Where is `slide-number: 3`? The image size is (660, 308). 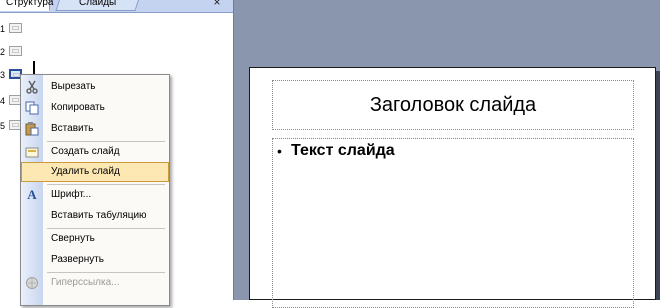 slide-number: 3 is located at coordinates (3, 75).